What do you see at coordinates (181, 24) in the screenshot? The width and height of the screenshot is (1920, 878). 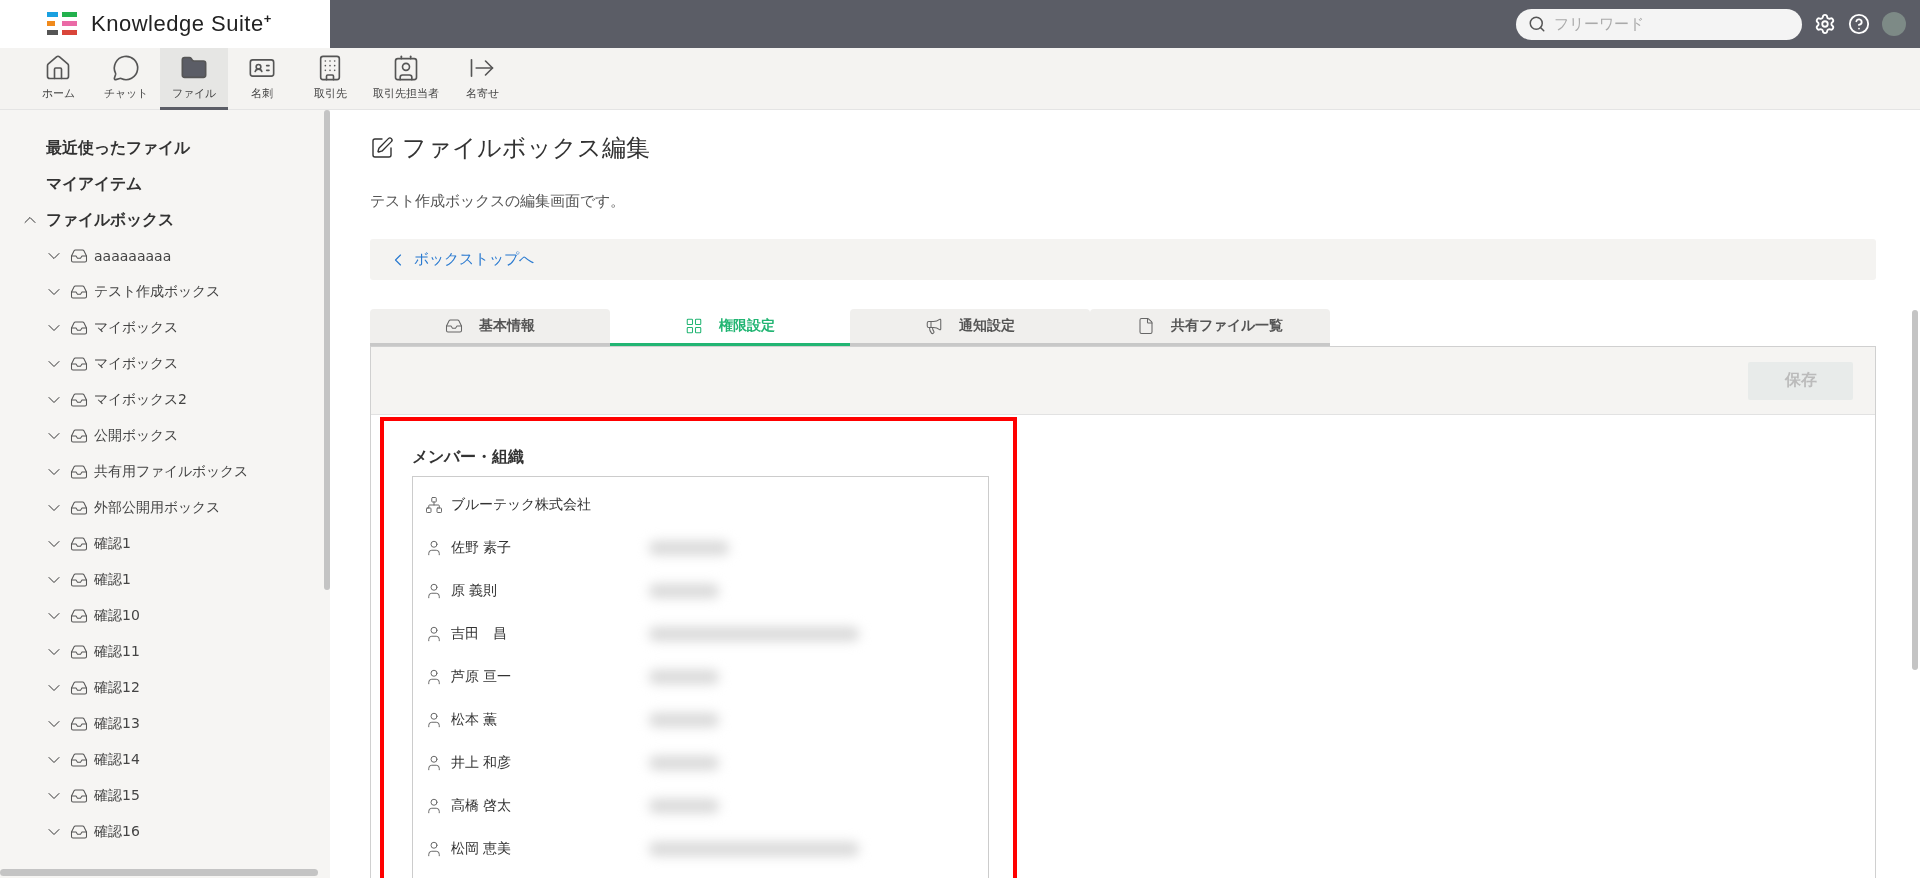 I see `logo-text: Knowledge Suite$^{+}$` at bounding box center [181, 24].